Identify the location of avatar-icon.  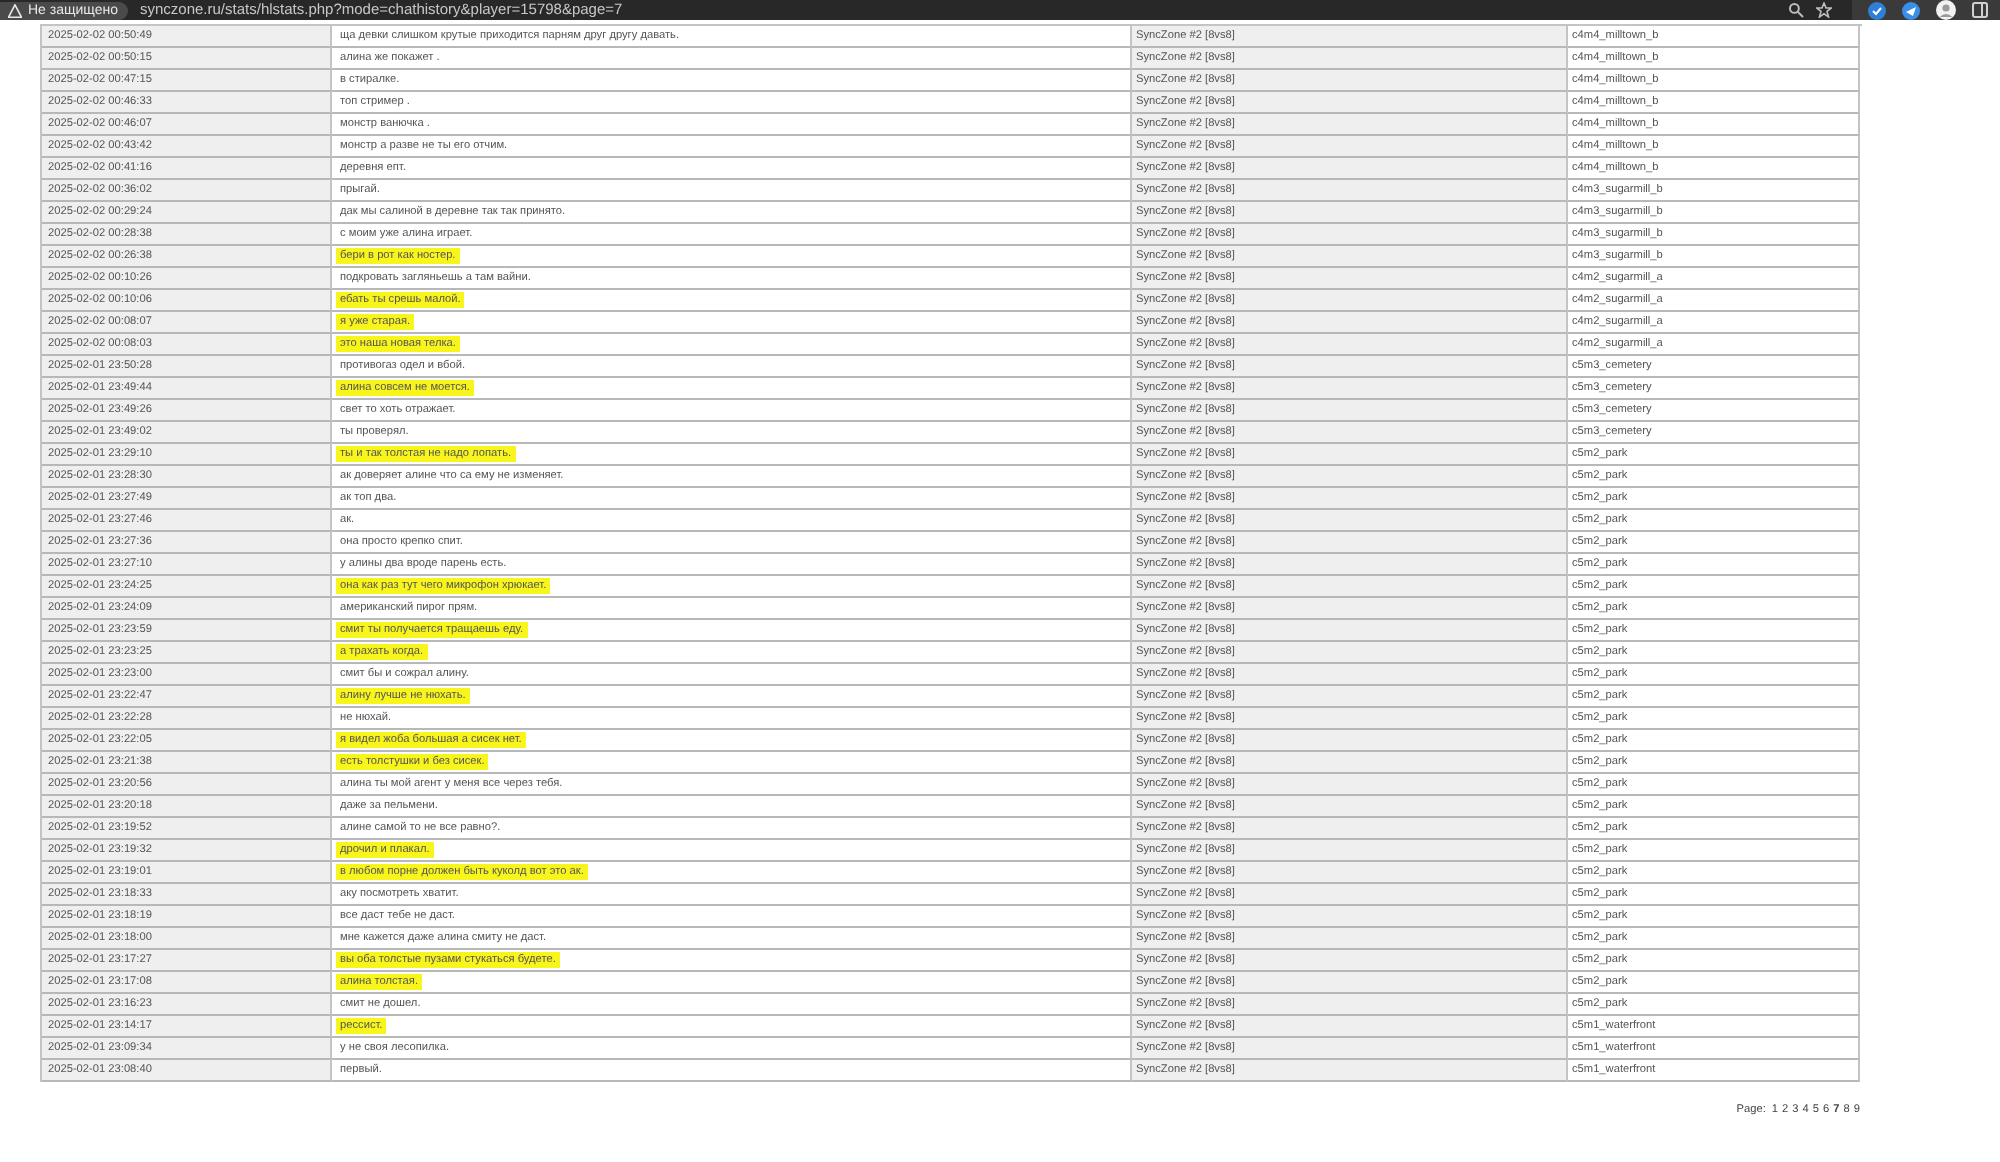
(1946, 10).